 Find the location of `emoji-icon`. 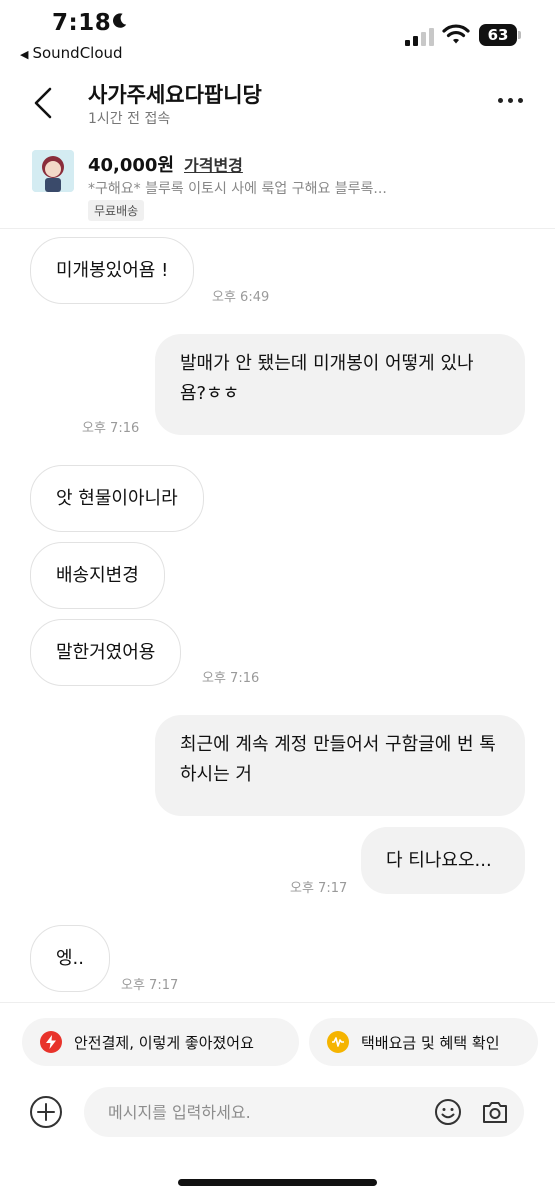

emoji-icon is located at coordinates (448, 1112).